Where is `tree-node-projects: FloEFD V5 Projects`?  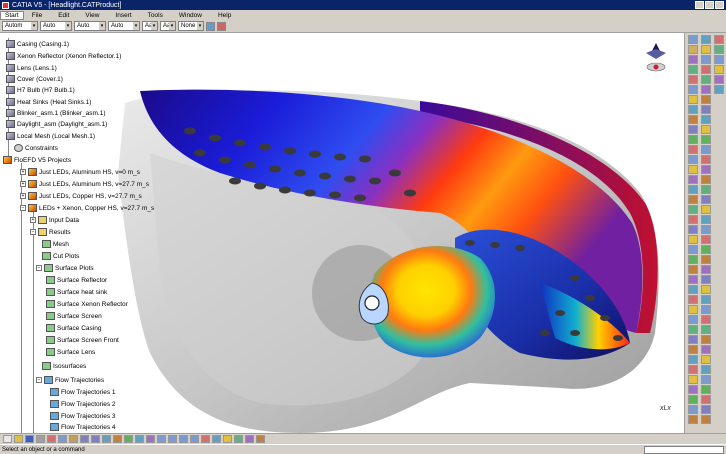
tree-node-projects: FloEFD V5 Projects is located at coordinates (37, 160).